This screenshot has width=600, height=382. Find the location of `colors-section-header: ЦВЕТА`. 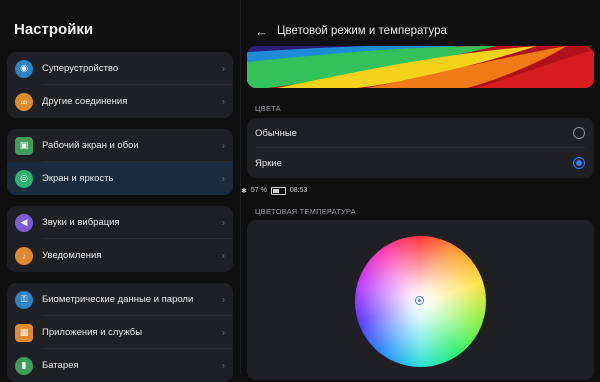

colors-section-header: ЦВЕТА is located at coordinates (268, 108).